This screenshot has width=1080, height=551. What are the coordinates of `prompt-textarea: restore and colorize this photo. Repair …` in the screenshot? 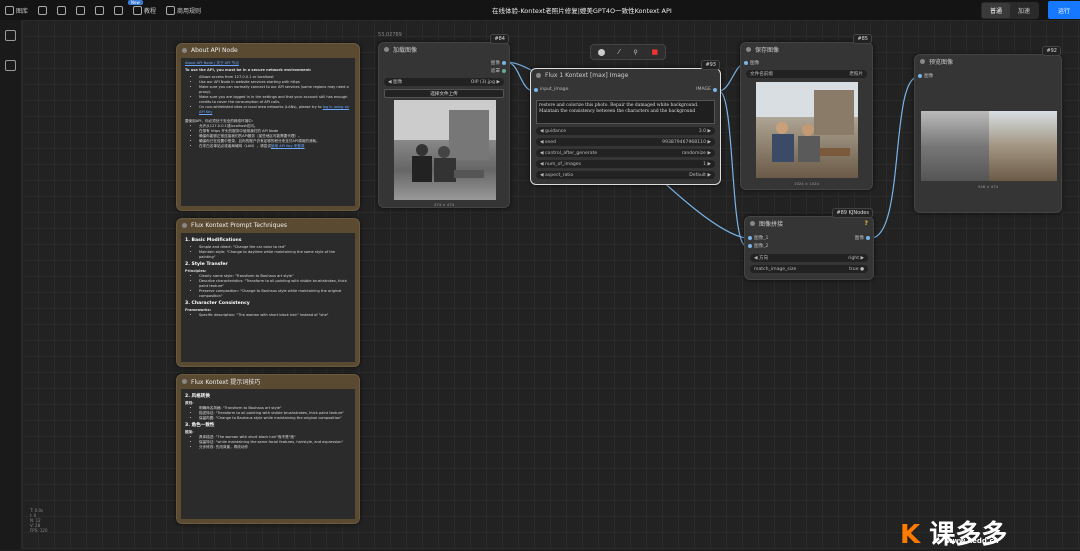 It's located at (625, 112).